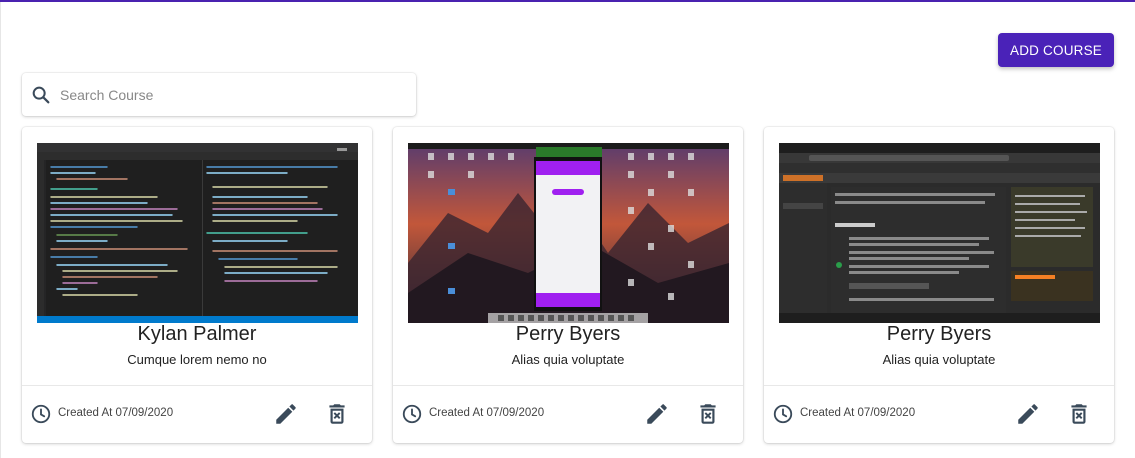  I want to click on course-title: Kylan Palmer, so click(197, 334).